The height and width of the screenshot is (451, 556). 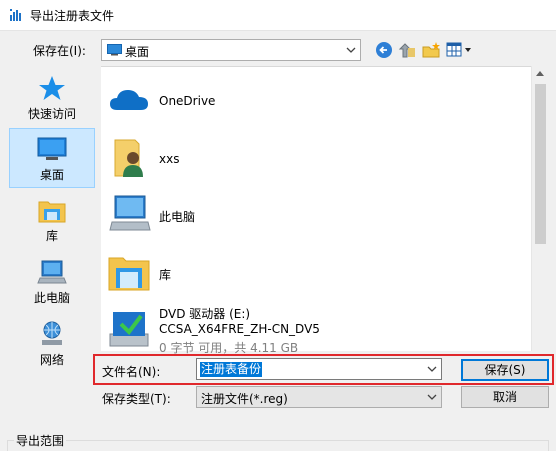 I want to click on view-menu-button, so click(x=460, y=50).